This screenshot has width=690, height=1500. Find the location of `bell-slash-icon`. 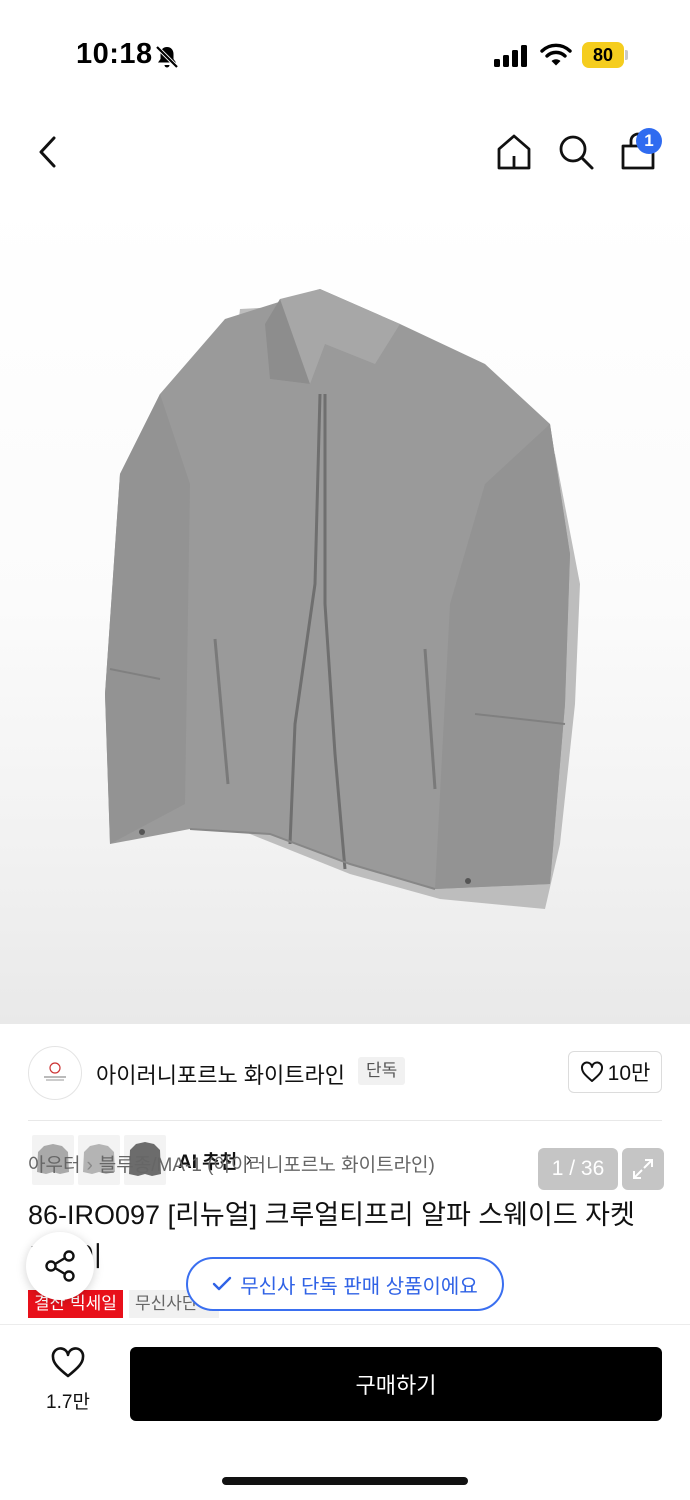

bell-slash-icon is located at coordinates (167, 57).